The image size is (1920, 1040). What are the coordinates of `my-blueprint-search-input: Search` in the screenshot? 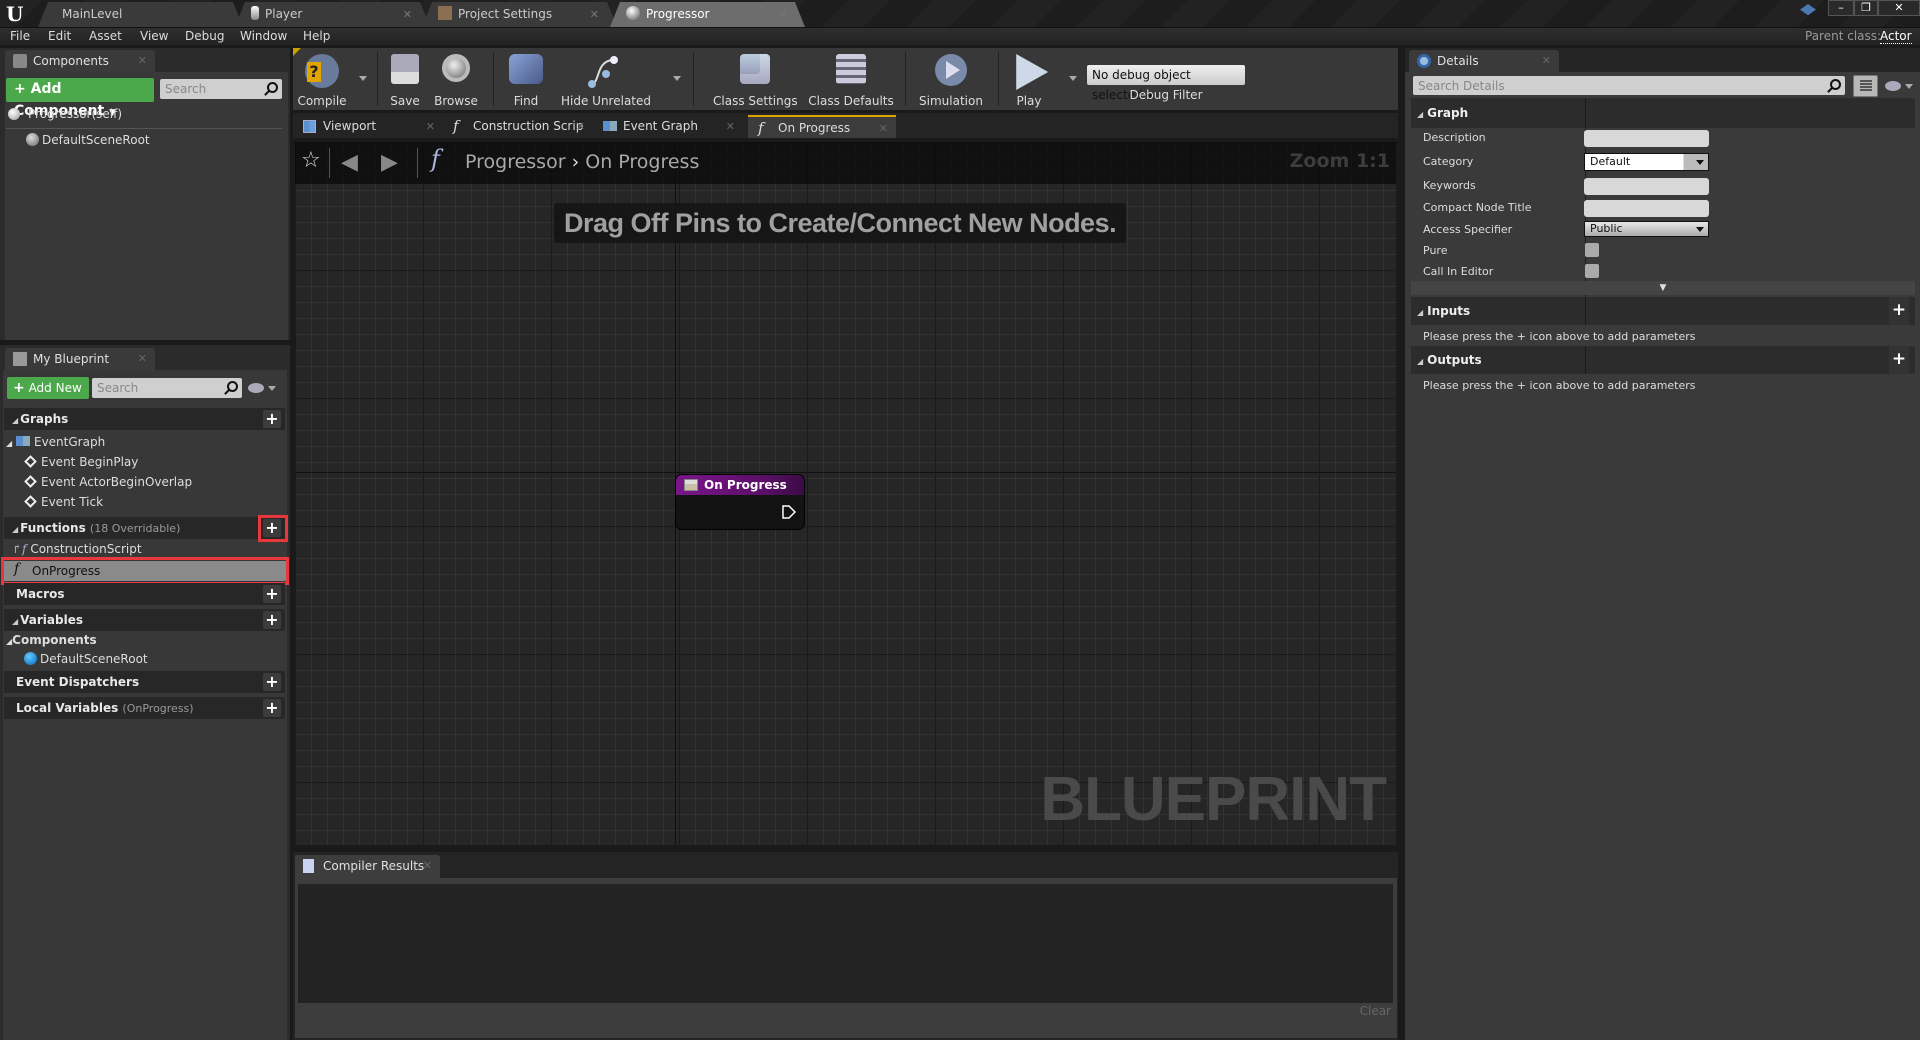 It's located at (167, 388).